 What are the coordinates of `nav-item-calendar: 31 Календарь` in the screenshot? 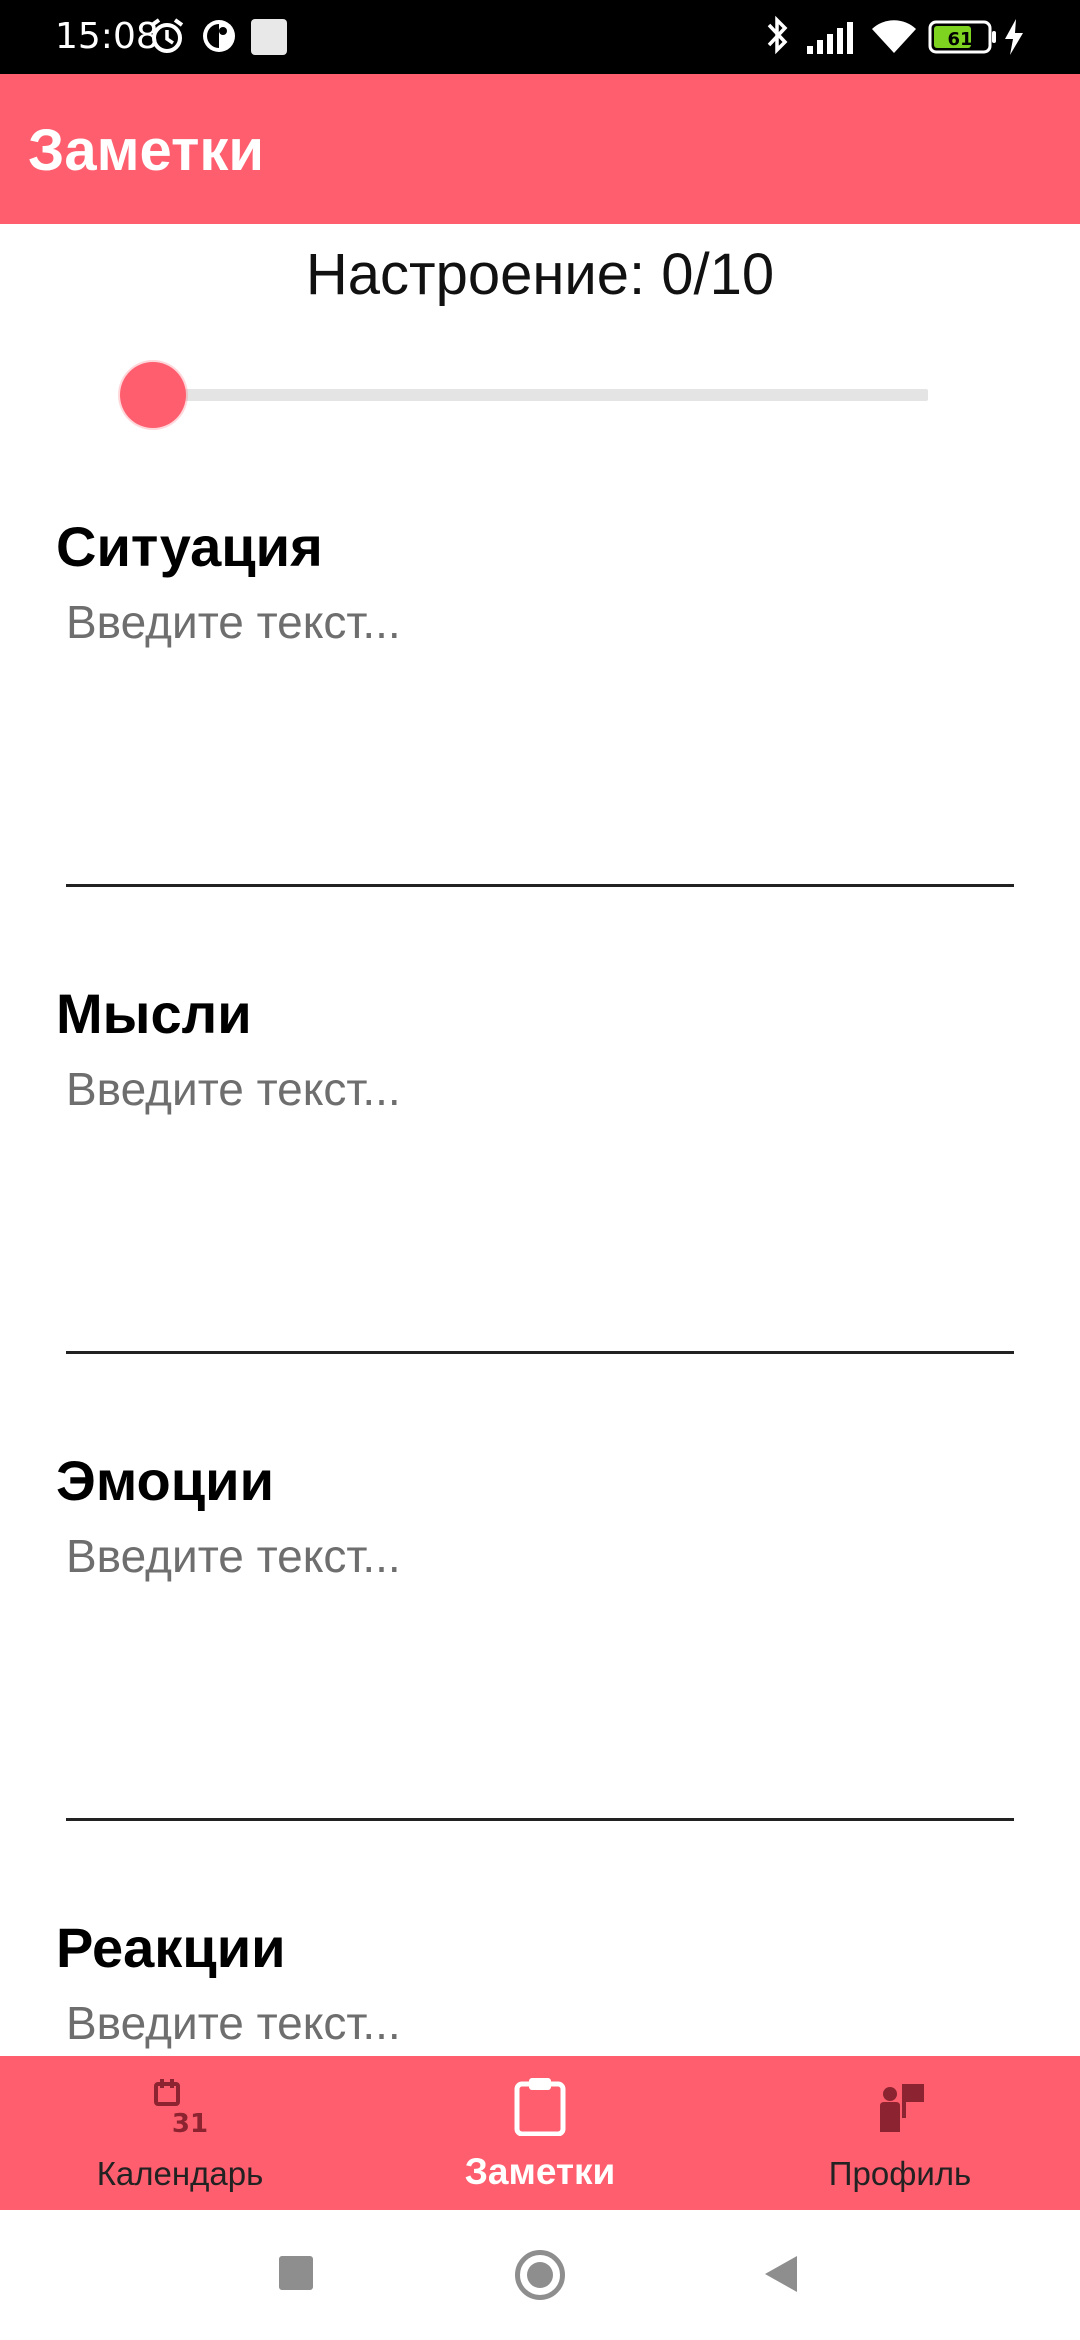 It's located at (180, 2133).